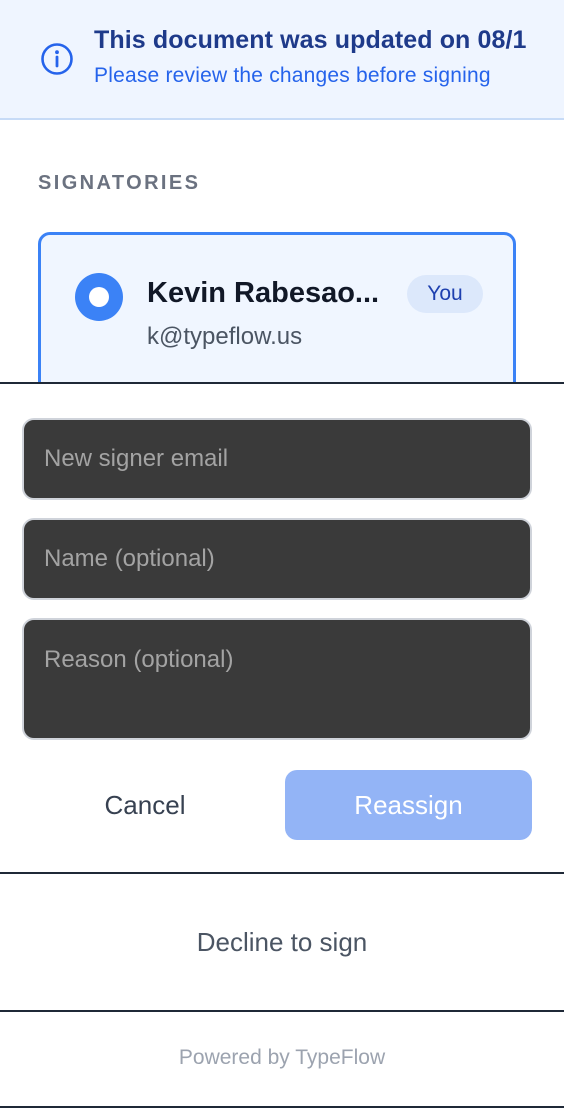 This screenshot has width=564, height=1112. What do you see at coordinates (57, 59) in the screenshot?
I see `info-icon` at bounding box center [57, 59].